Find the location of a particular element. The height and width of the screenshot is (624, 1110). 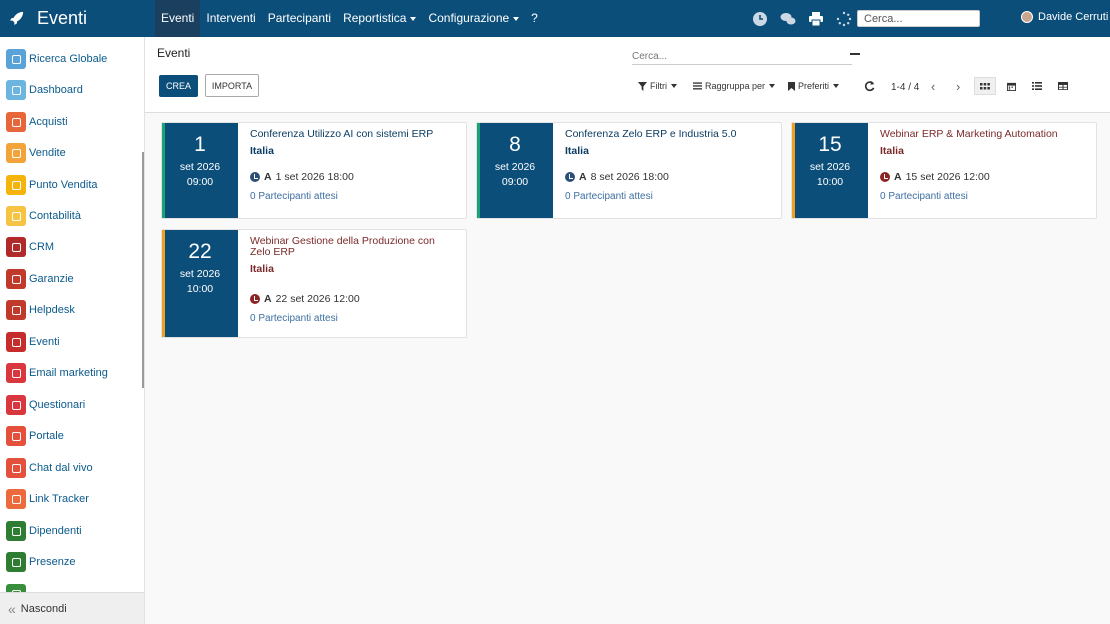

paper-plane-icon is located at coordinates (16, 373).